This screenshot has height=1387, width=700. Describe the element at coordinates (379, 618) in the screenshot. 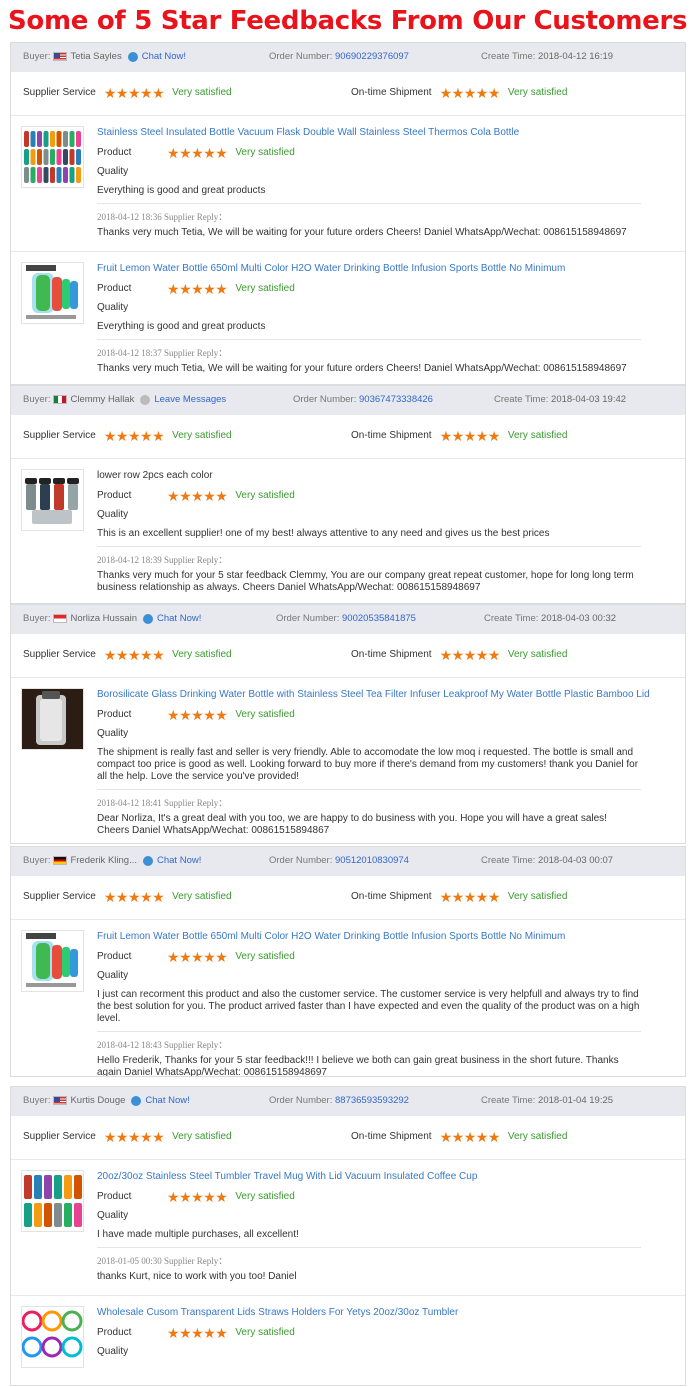

I see `order-number-link: 90020535841875` at that location.